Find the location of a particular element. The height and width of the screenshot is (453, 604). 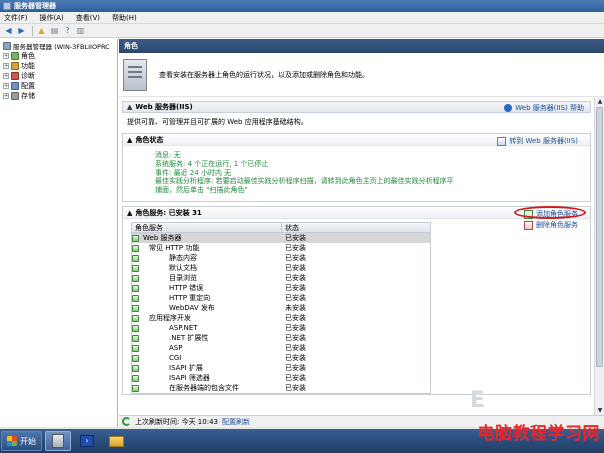

vertical-scrollbar: ▲ ▼ is located at coordinates (599, 256).